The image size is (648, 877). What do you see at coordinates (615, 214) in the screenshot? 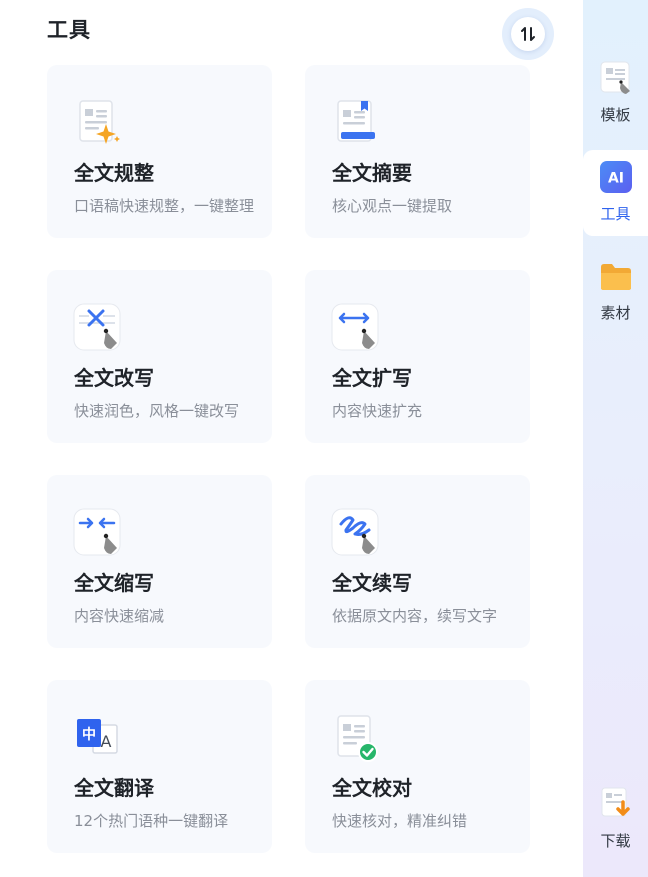
I see `sidebar-item-label: 工具` at bounding box center [615, 214].